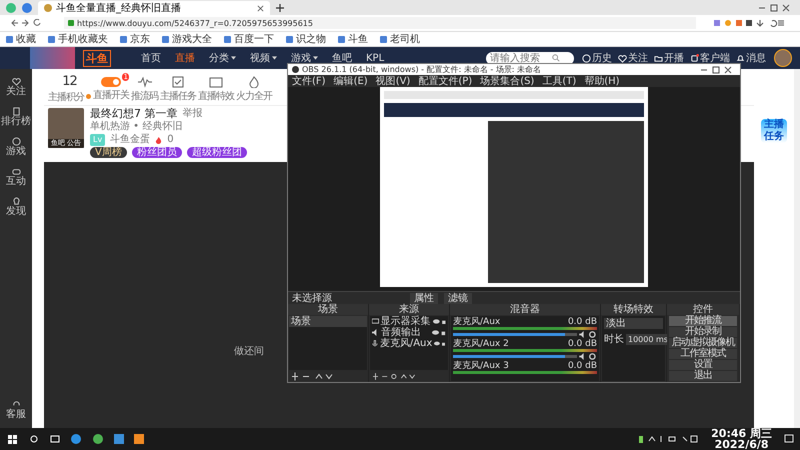 This screenshot has width=800, height=450. What do you see at coordinates (216, 152) in the screenshot?
I see `fan-club-button: 超级粉丝团` at bounding box center [216, 152].